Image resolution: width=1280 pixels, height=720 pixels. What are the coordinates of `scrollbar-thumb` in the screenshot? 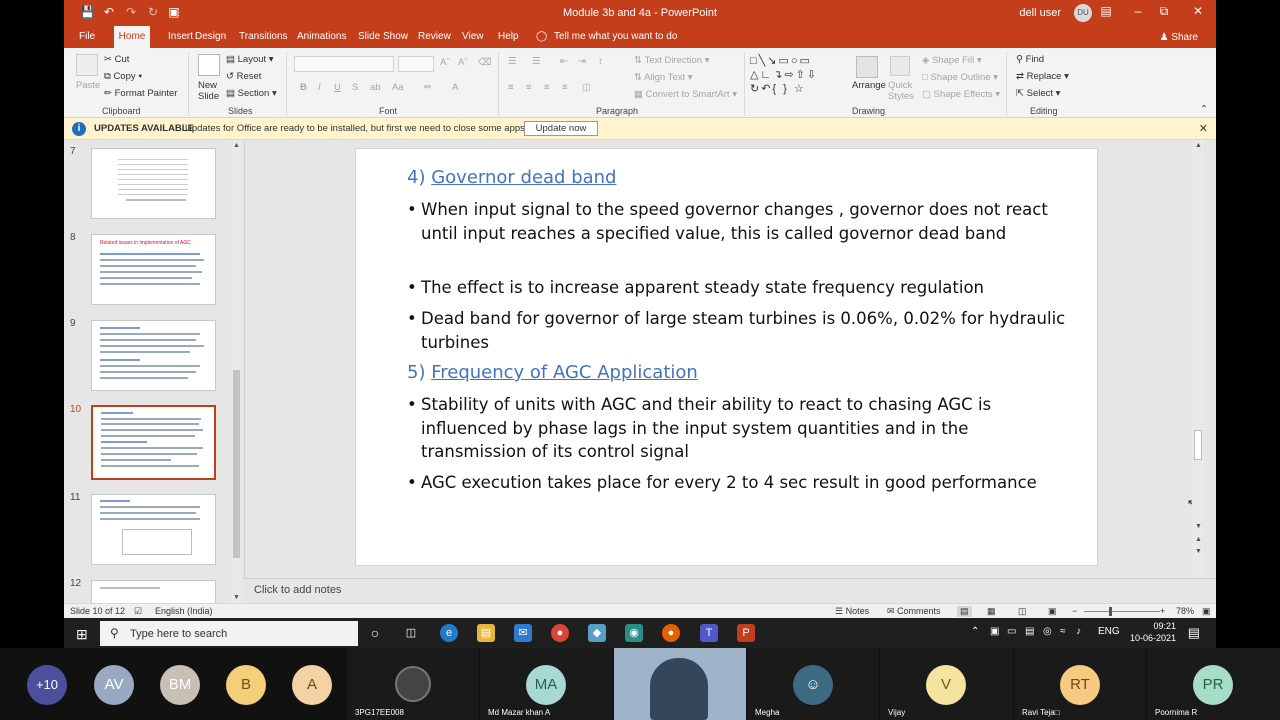 It's located at (236, 464).